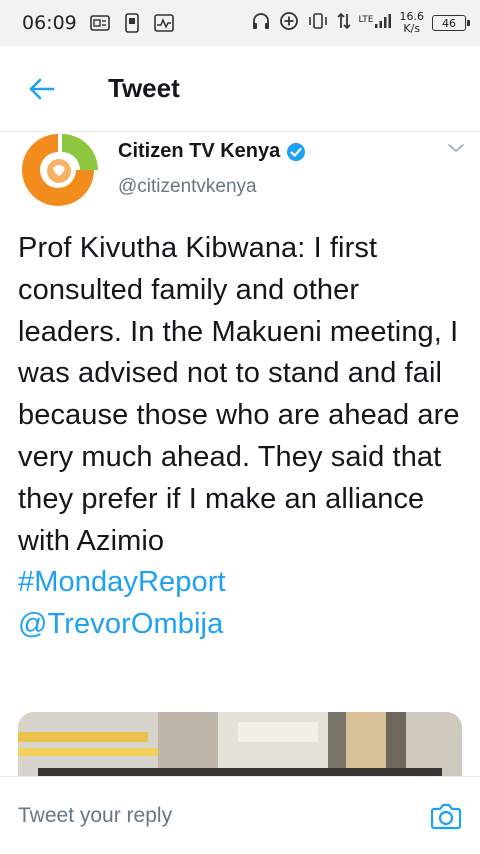 The width and height of the screenshot is (480, 854). I want to click on verified-badge-icon, so click(296, 151).